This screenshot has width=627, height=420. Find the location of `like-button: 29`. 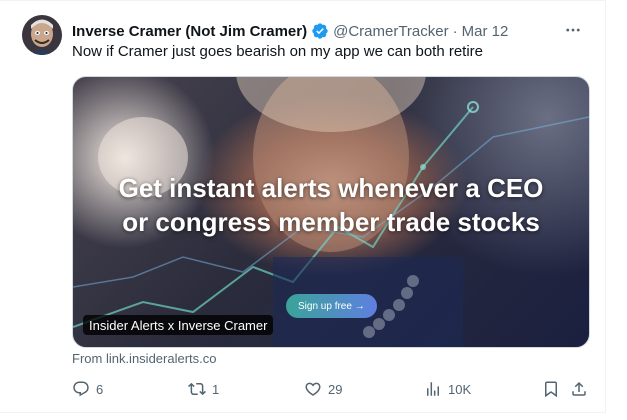

like-button: 29 is located at coordinates (323, 389).